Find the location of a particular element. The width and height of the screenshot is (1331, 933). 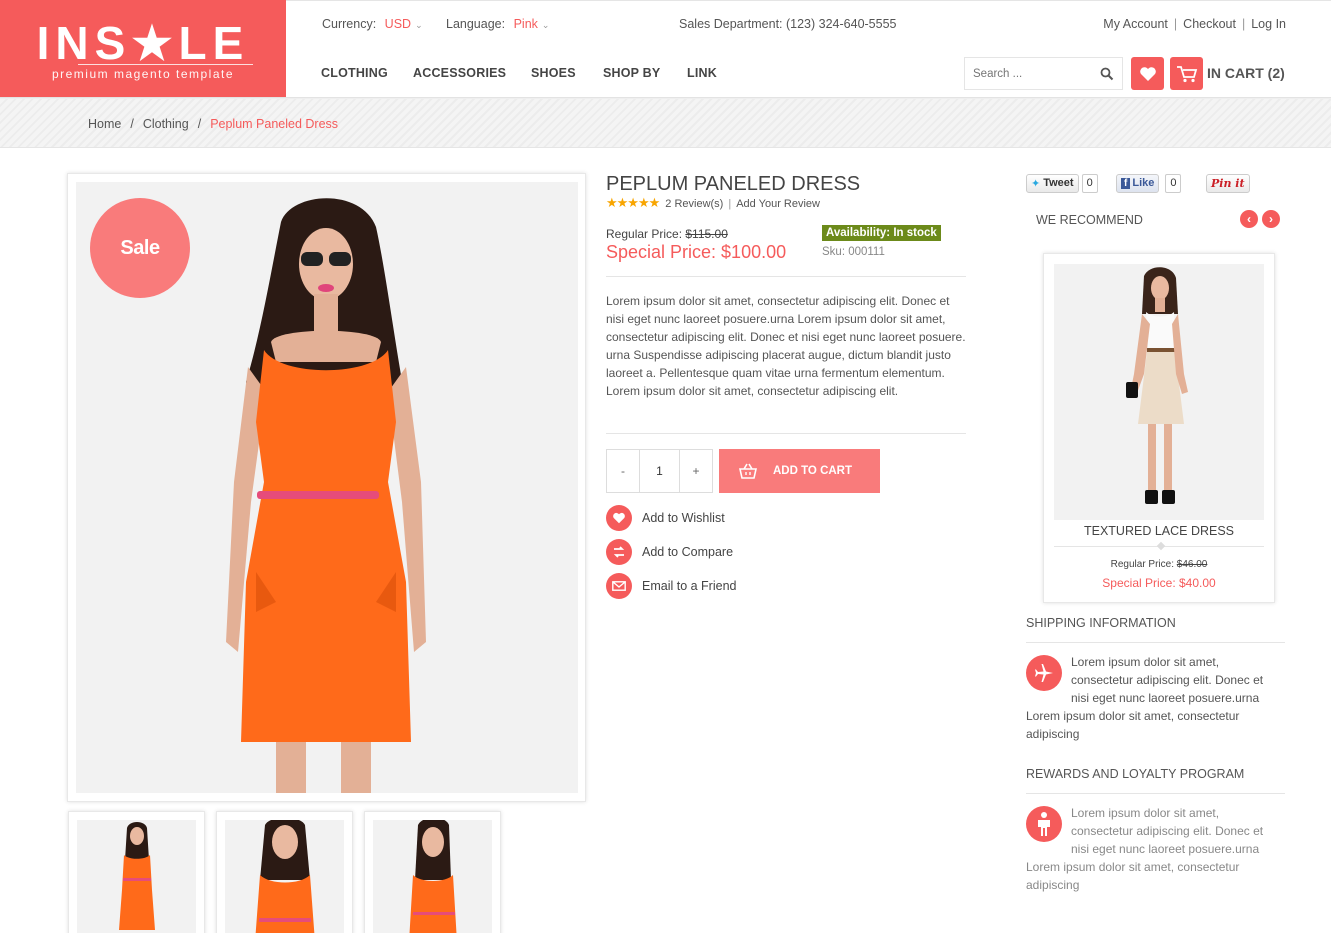

envelope-icon is located at coordinates (619, 586).